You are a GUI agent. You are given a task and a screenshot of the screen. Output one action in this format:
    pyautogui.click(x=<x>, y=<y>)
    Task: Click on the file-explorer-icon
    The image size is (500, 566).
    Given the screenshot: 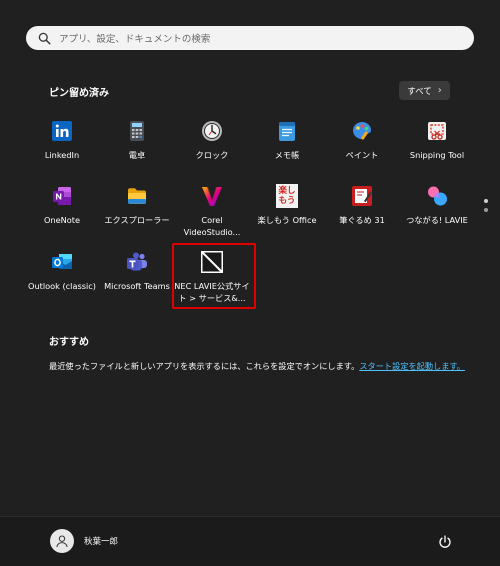 What is the action you would take?
    pyautogui.click(x=137, y=196)
    